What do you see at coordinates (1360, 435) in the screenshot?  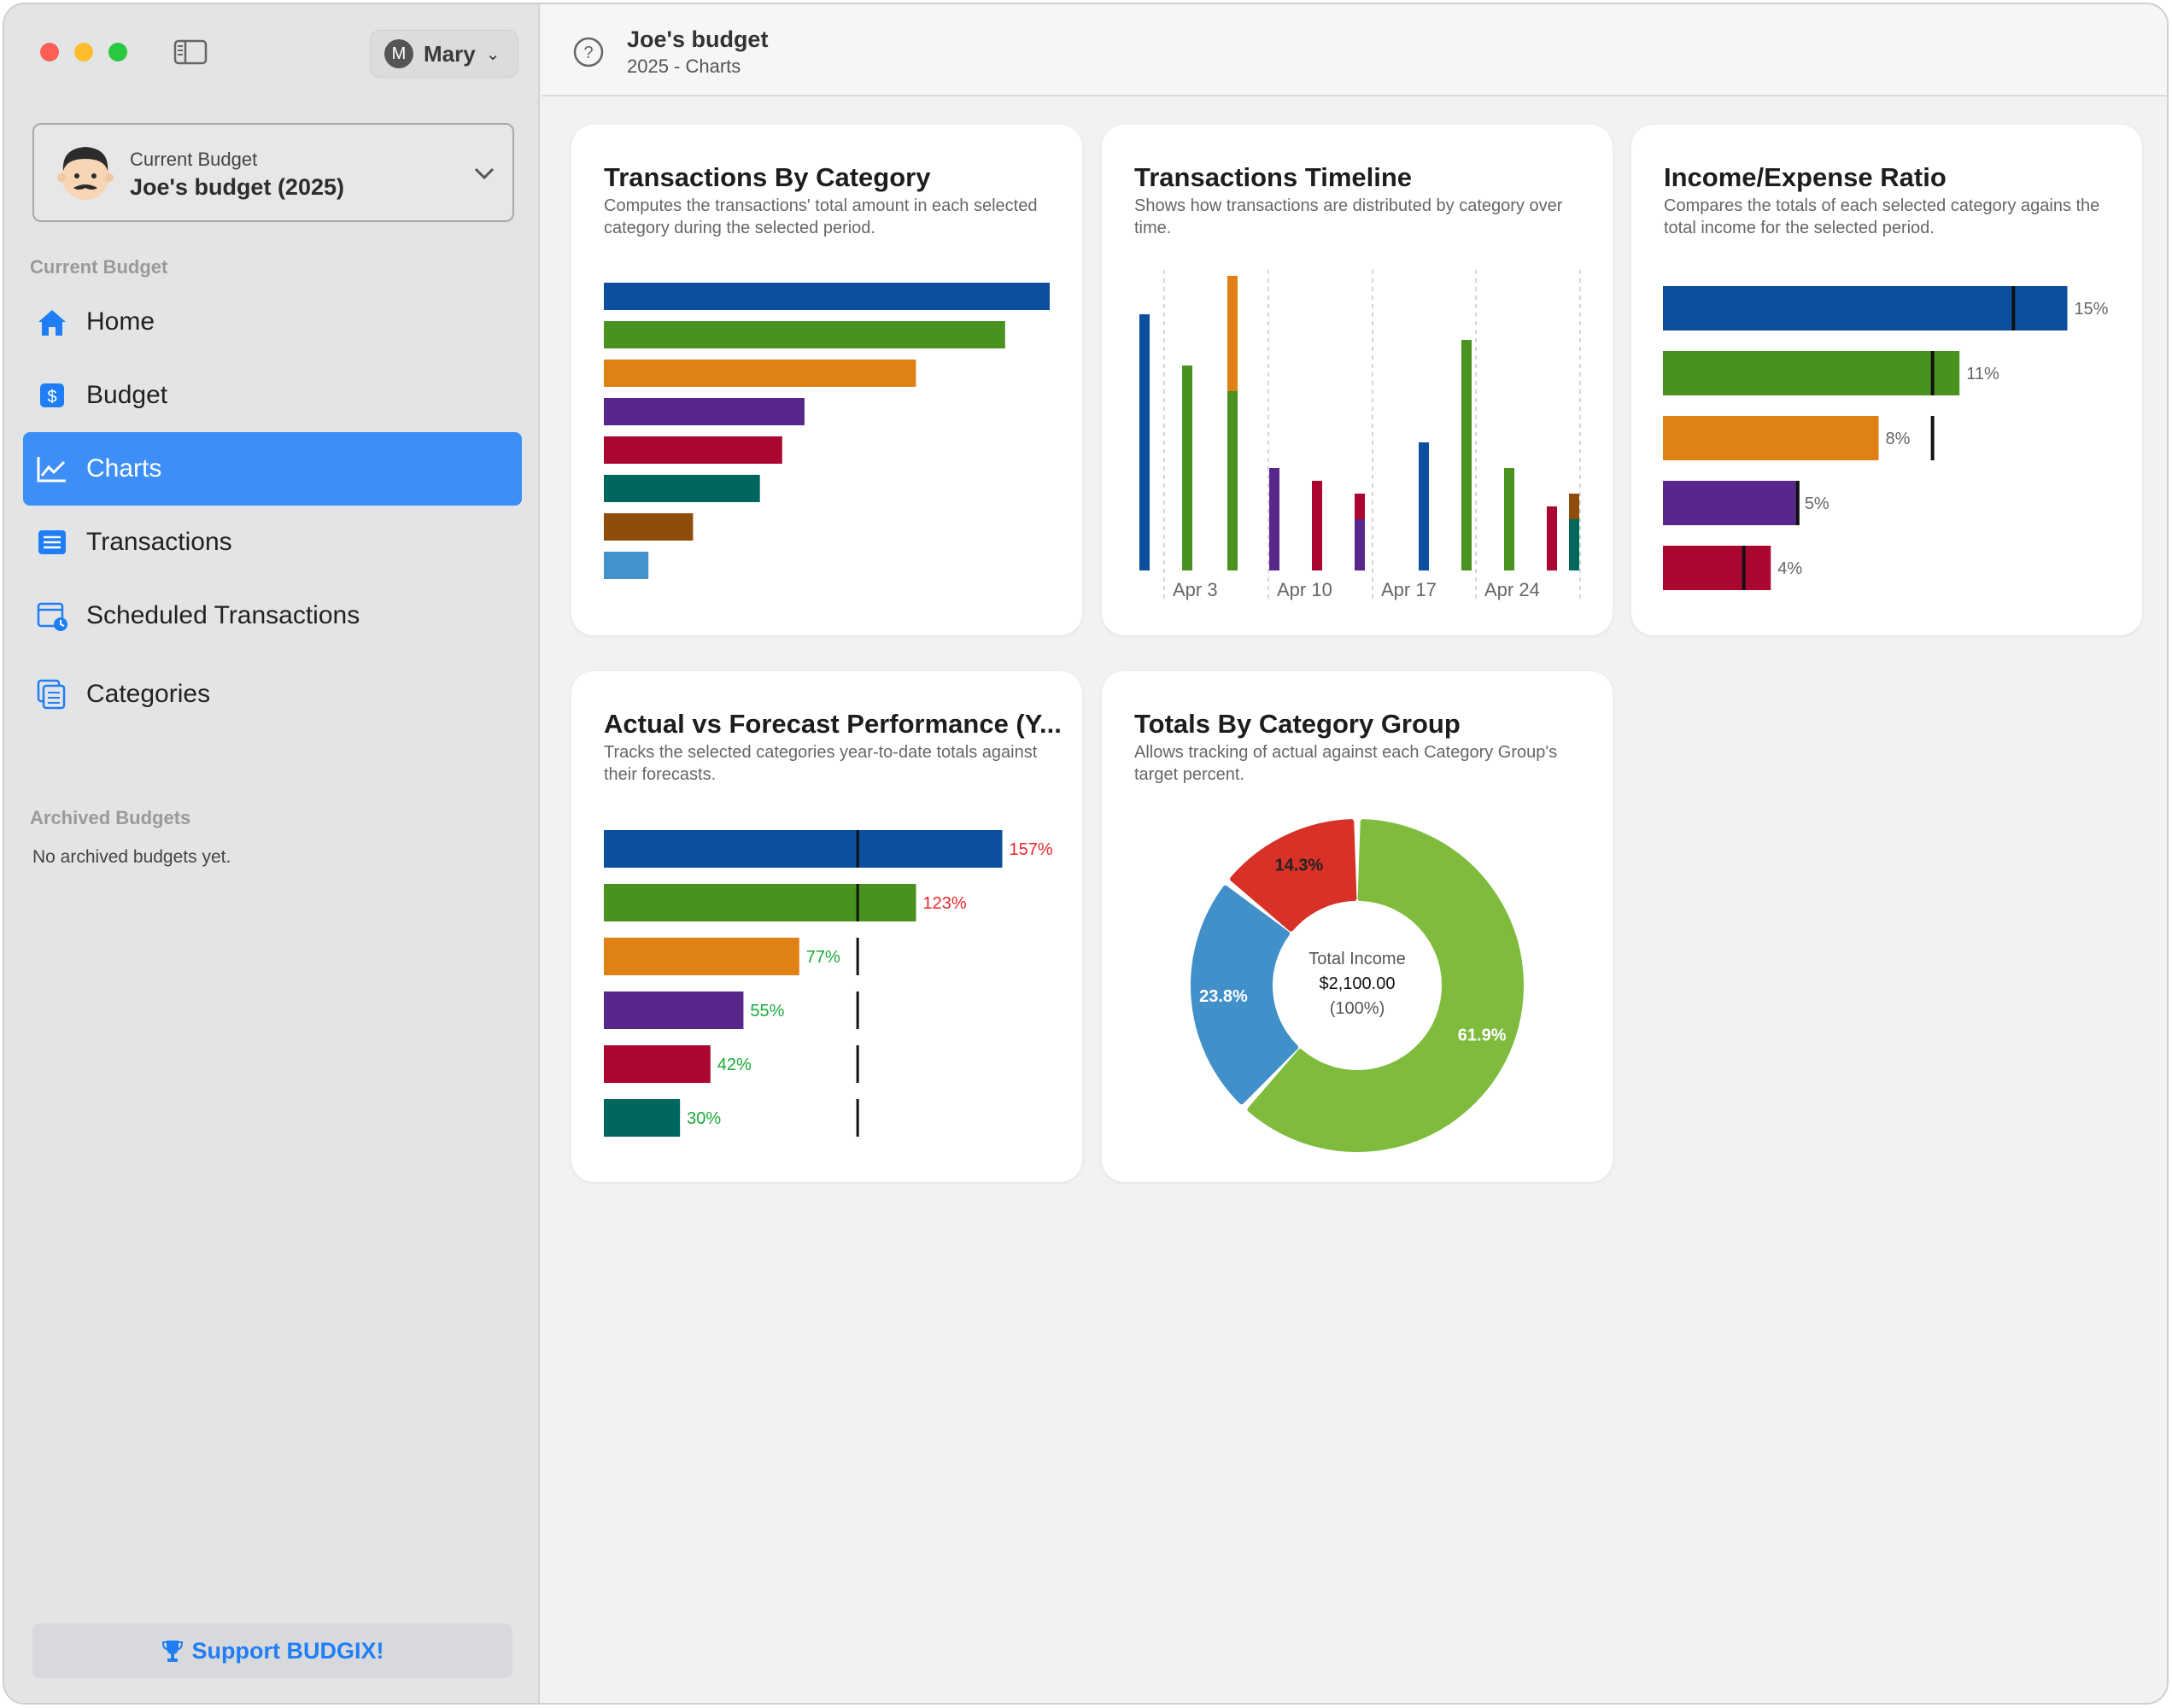 I see `transactions-timeline-chart: Apr 3 Apr 10 Apr 17 Apr 24` at bounding box center [1360, 435].